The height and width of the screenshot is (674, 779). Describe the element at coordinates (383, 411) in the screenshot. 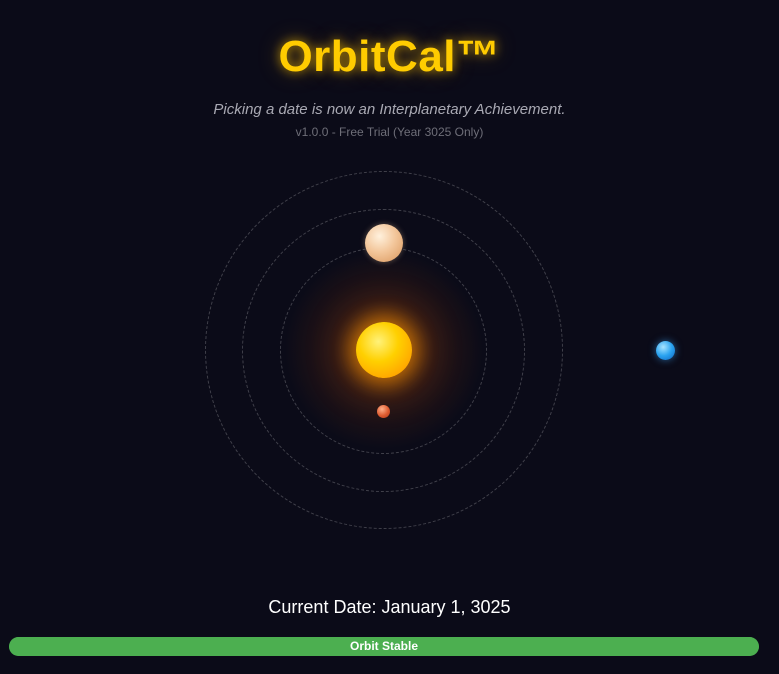

I see `mars-planet` at that location.